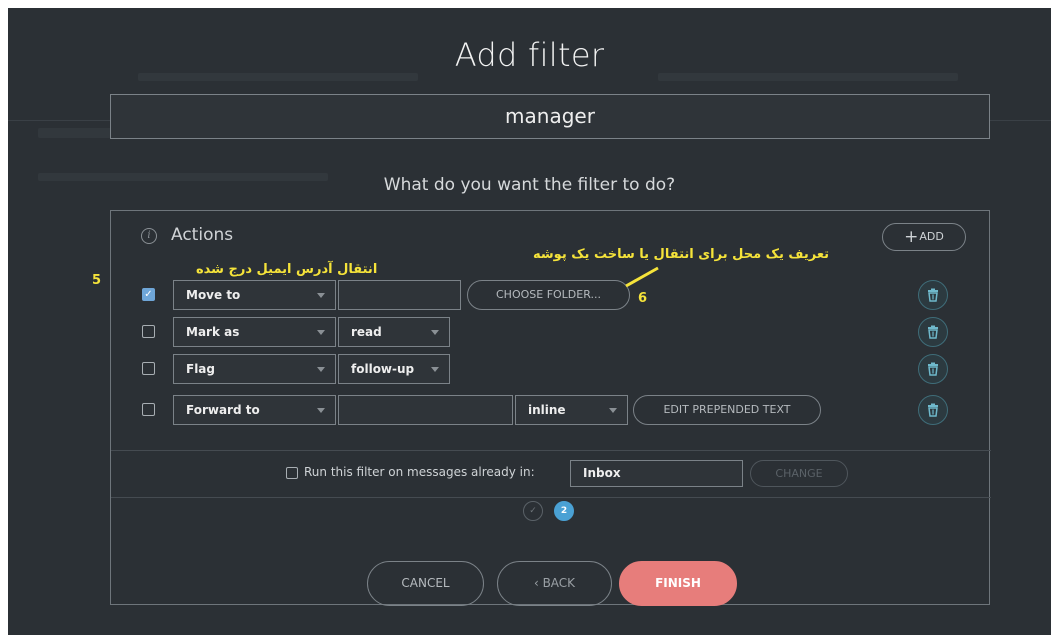  I want to click on cancel-button: CANCEL, so click(425, 583).